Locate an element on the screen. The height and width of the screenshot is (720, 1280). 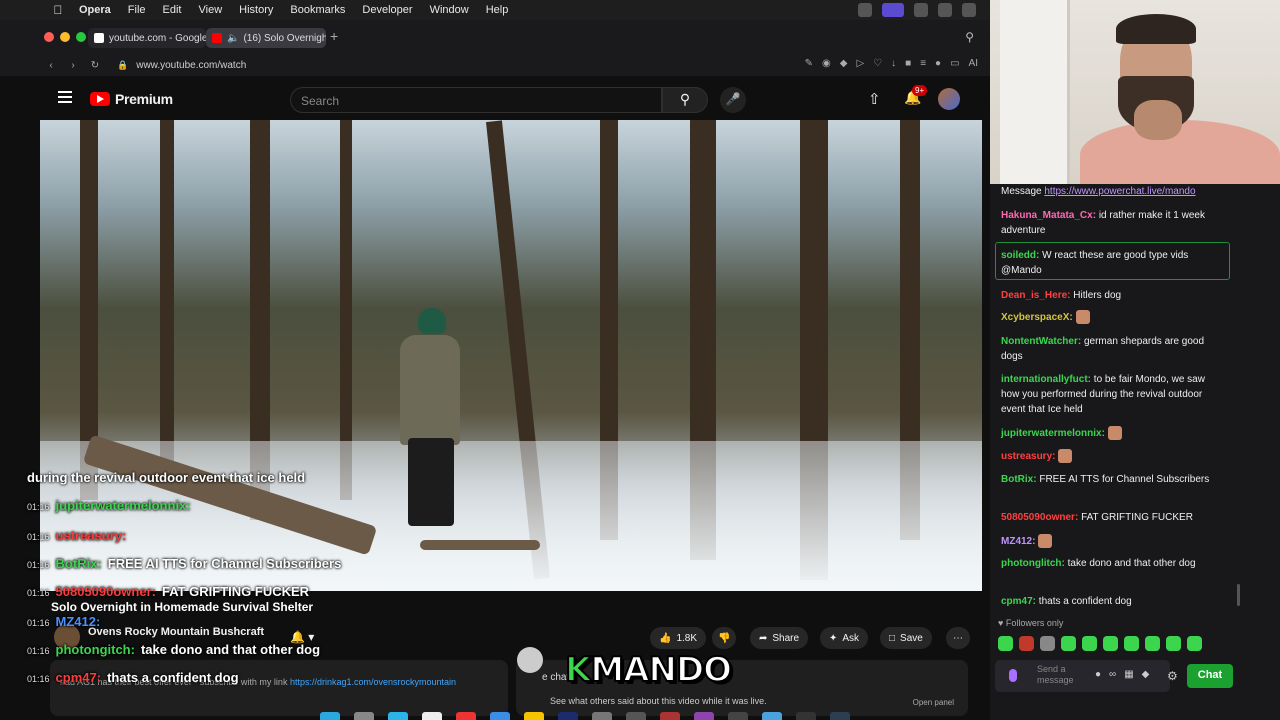
dislike-button: 👎 is located at coordinates (724, 638).